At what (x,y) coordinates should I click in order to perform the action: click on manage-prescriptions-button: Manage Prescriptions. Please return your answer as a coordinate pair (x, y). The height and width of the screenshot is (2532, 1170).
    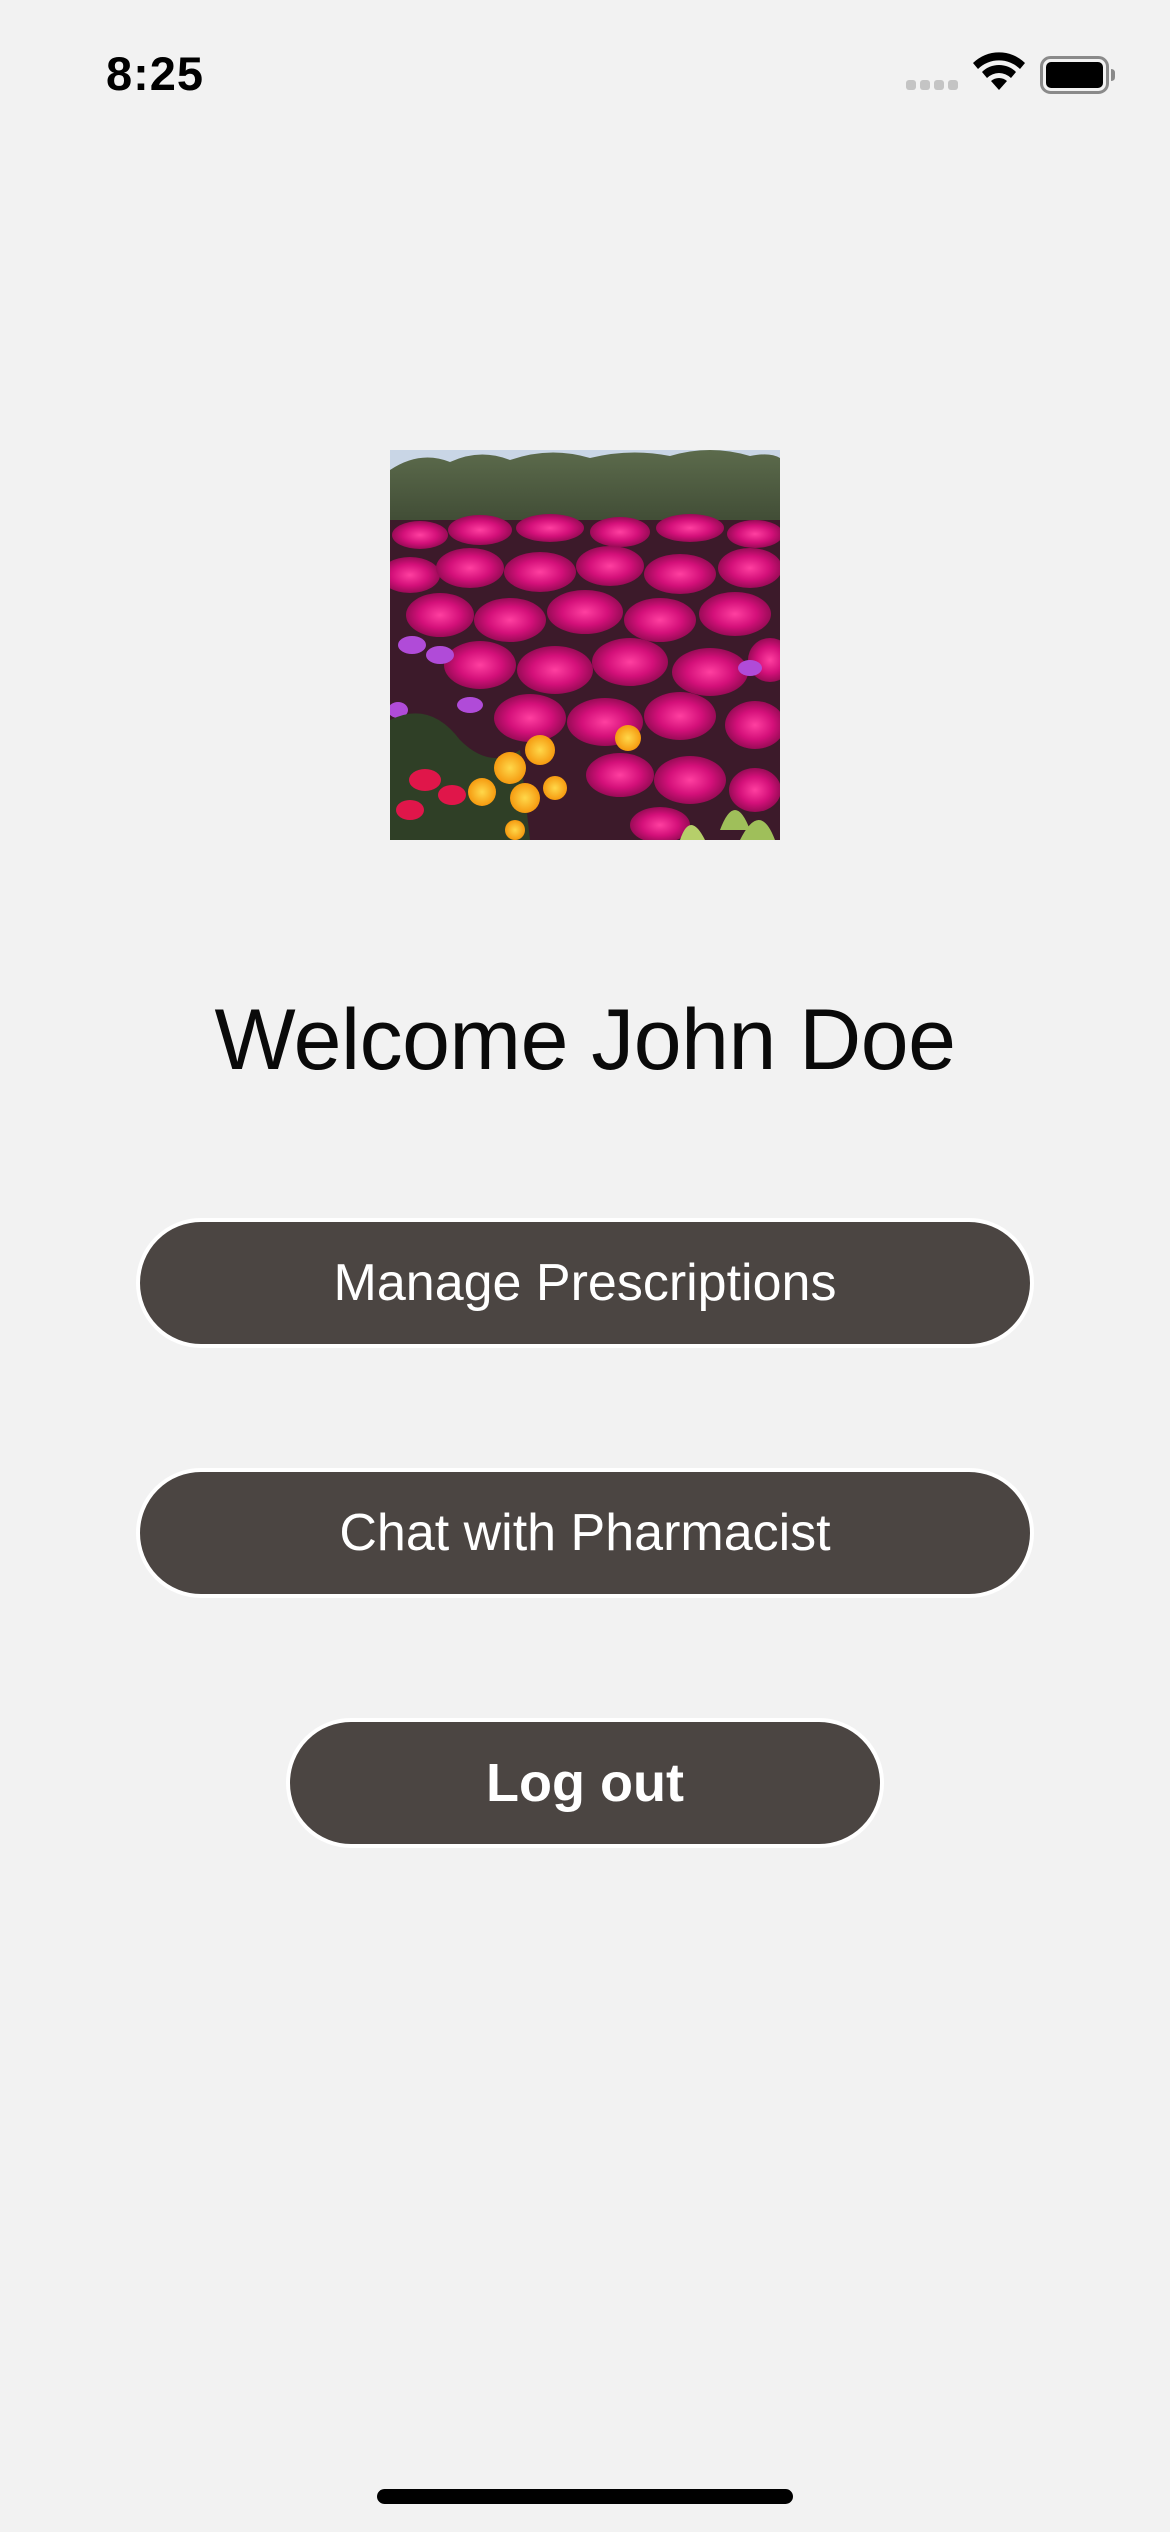
    Looking at the image, I should click on (585, 1283).